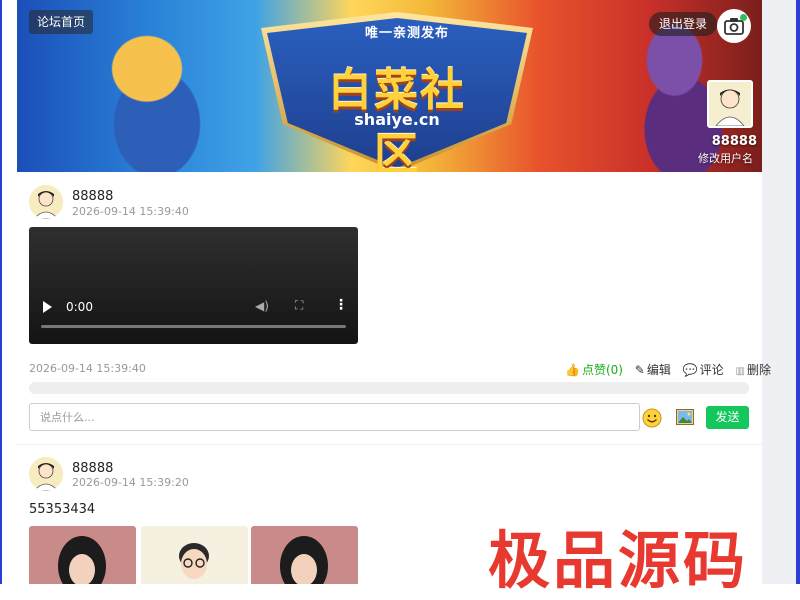 This screenshot has height=600, width=800. I want to click on profile-username: 88888, so click(734, 141).